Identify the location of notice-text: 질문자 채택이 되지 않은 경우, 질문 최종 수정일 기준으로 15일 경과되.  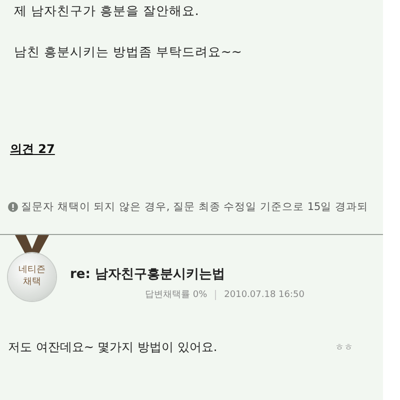
(194, 207).